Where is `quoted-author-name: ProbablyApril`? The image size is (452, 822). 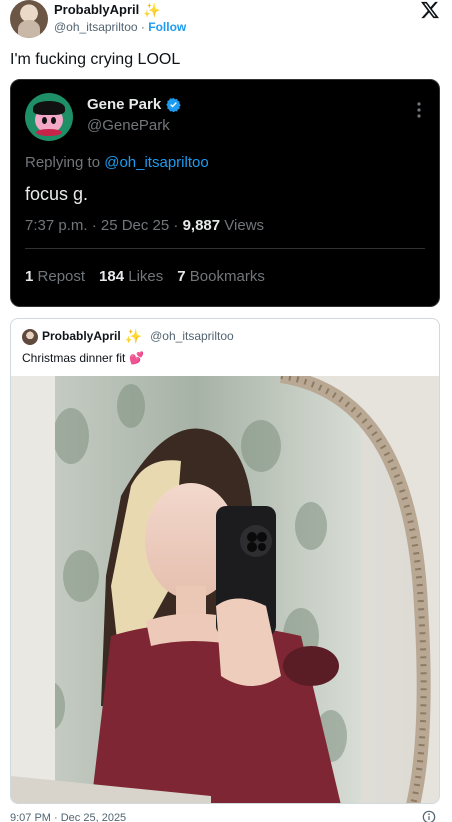
quoted-author-name: ProbablyApril is located at coordinates (81, 336).